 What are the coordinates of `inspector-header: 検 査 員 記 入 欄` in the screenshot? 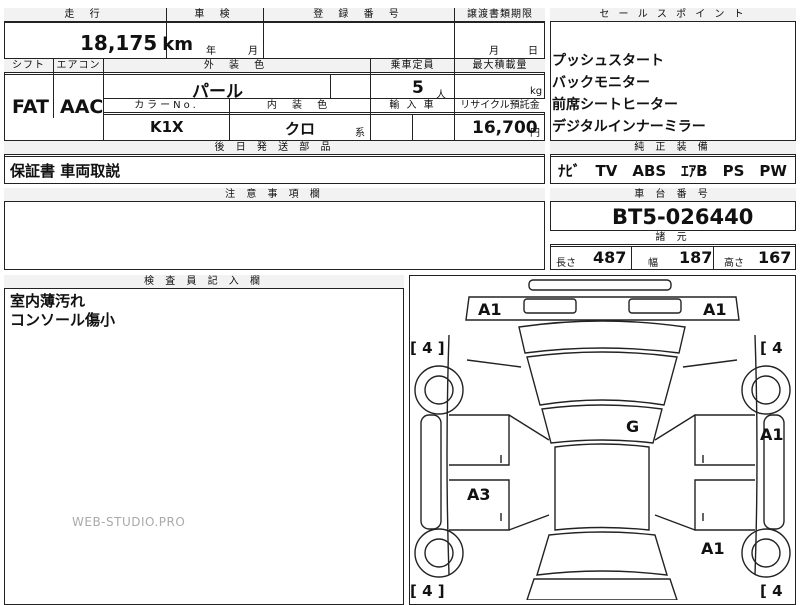 It's located at (204, 282).